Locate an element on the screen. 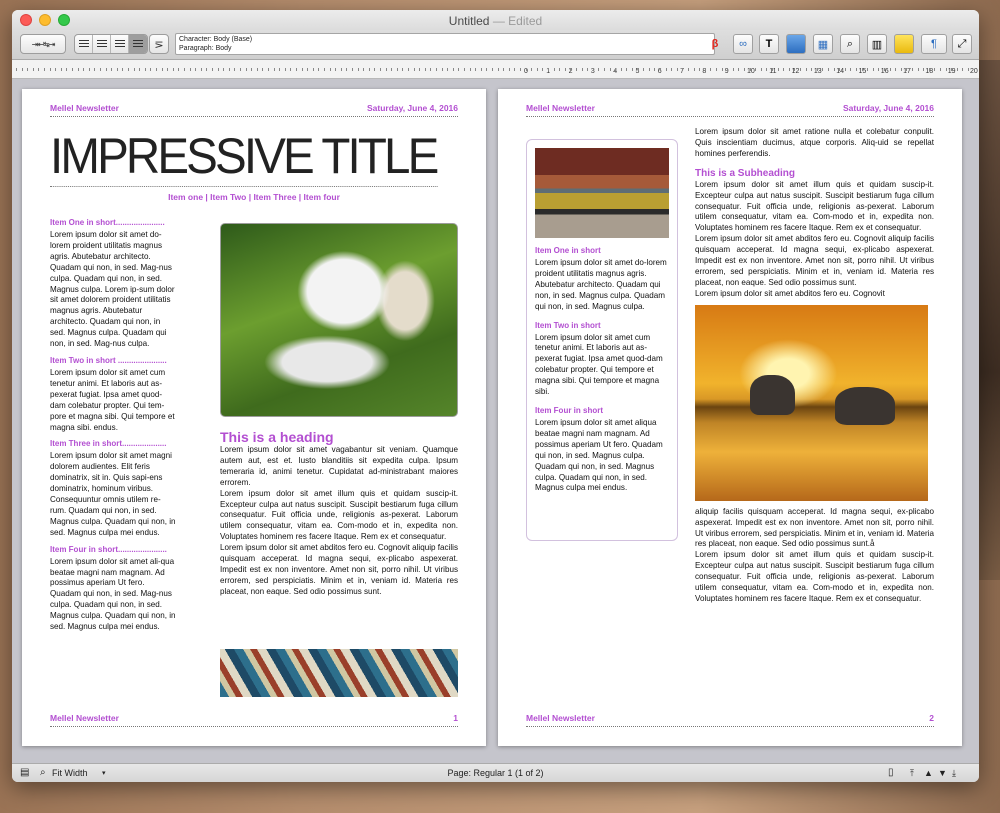  image-icon is located at coordinates (796, 44).